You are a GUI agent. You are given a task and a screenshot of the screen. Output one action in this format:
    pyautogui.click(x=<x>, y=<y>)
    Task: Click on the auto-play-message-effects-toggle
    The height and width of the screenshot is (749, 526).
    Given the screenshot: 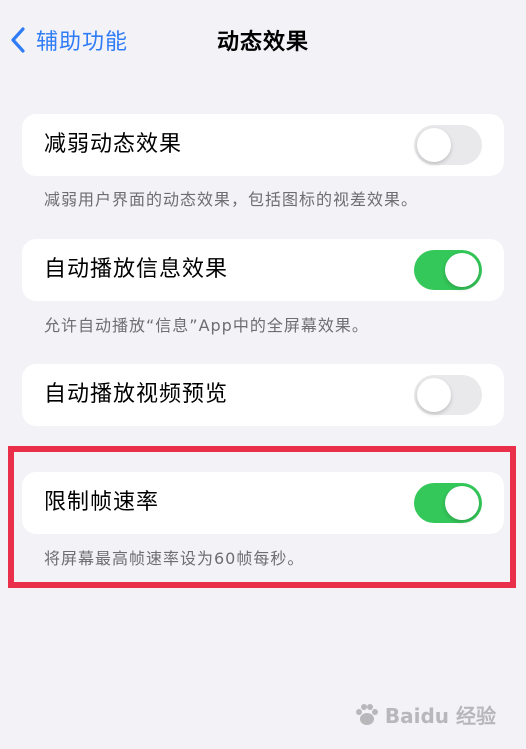 What is the action you would take?
    pyautogui.click(x=448, y=270)
    